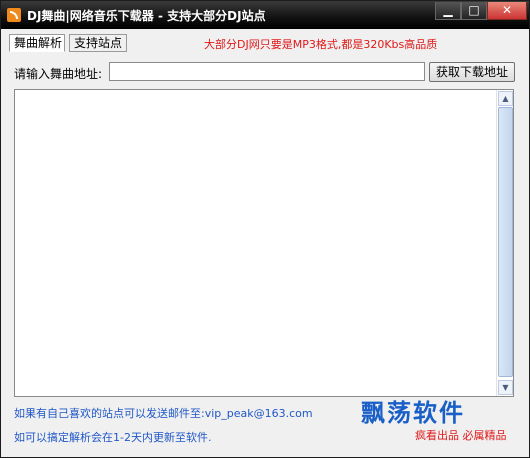  I want to click on title-bar: DJ舞曲|网络音乐下载器 - 支持大部分DJ站点 ▁ □ ✕, so click(265, 15).